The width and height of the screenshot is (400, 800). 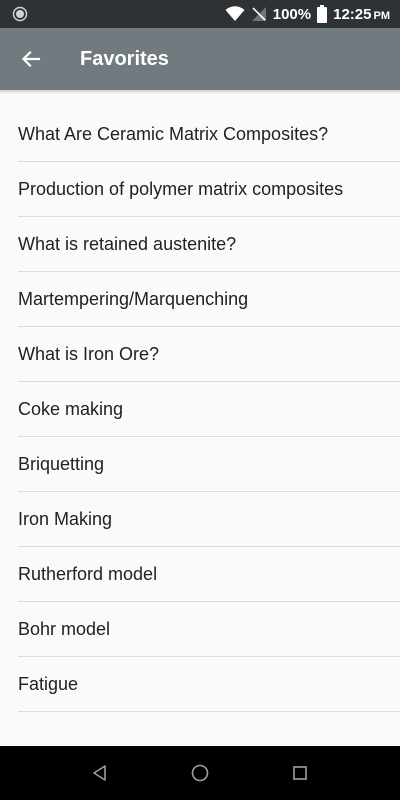 I want to click on back-button, so click(x=31, y=59).